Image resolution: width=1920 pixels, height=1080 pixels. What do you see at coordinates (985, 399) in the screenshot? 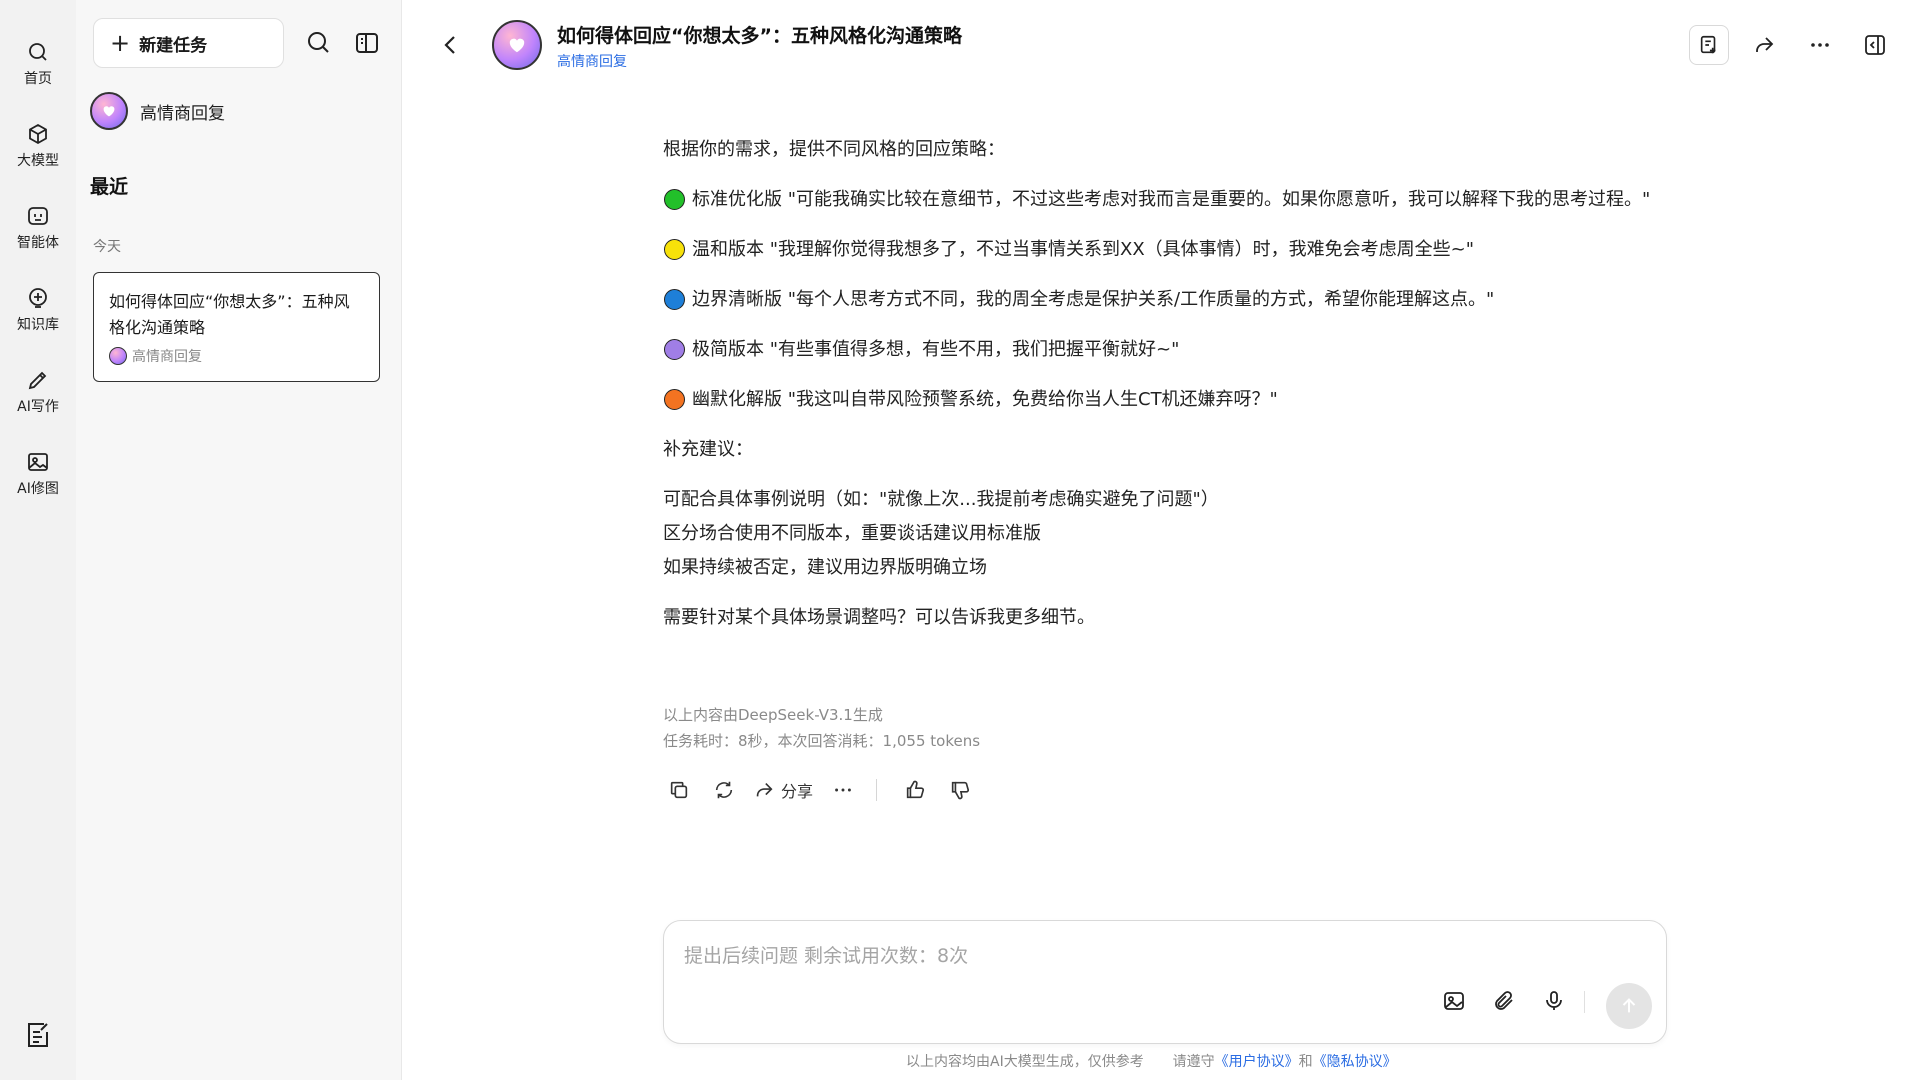
I see `strategy-text: 幽默化解版 "我这叫自带风险预警系统，免费给你当人生CT机还嫌弃呀？"` at bounding box center [985, 399].